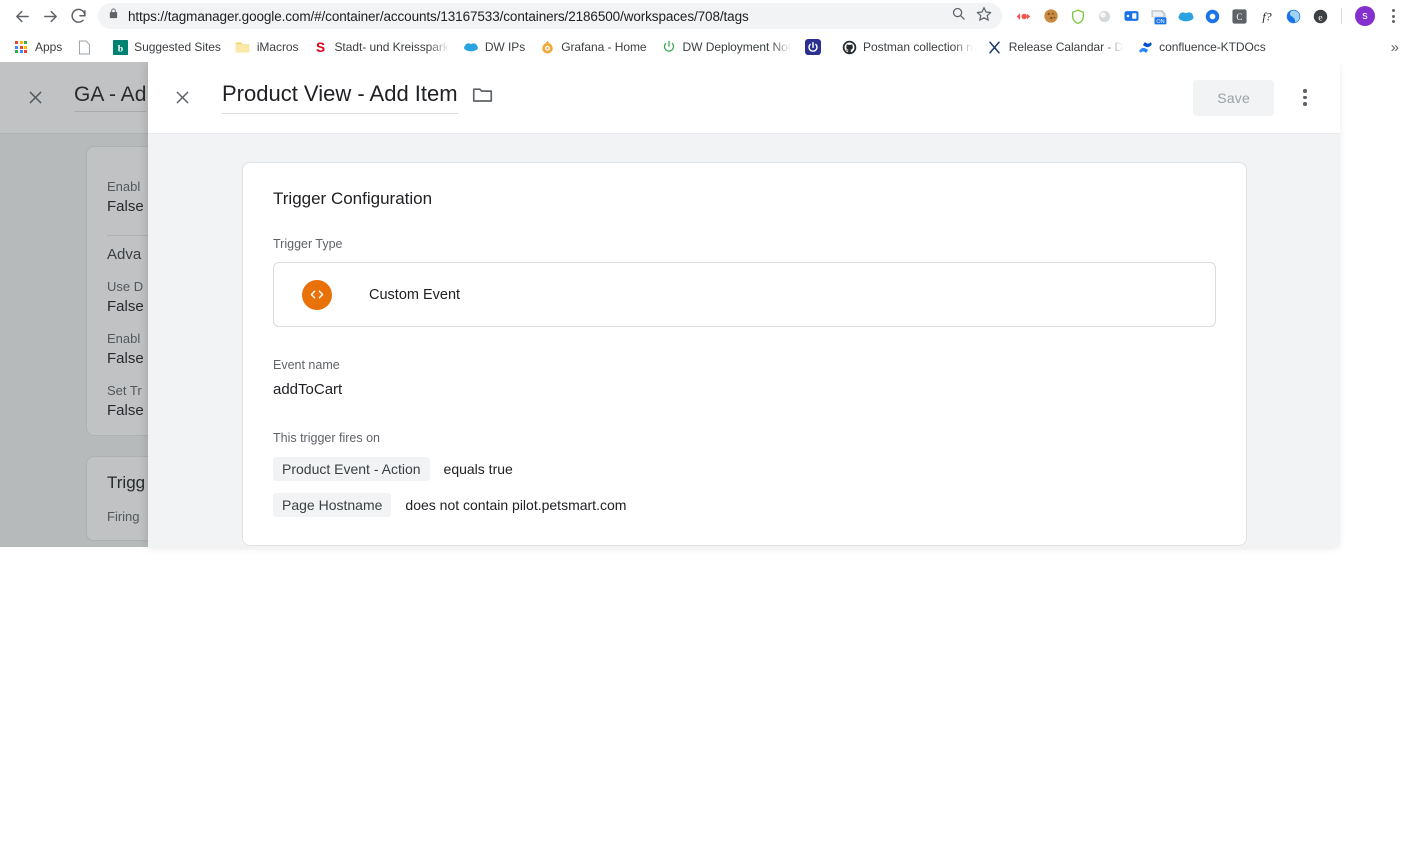 The width and height of the screenshot is (1415, 846). What do you see at coordinates (984, 16) in the screenshot?
I see `bookmark-star-icon` at bounding box center [984, 16].